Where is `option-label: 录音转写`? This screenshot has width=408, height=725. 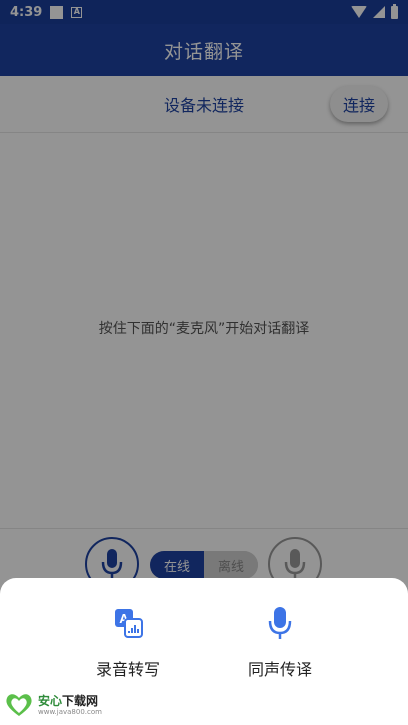
option-label: 录音转写 is located at coordinates (127, 670).